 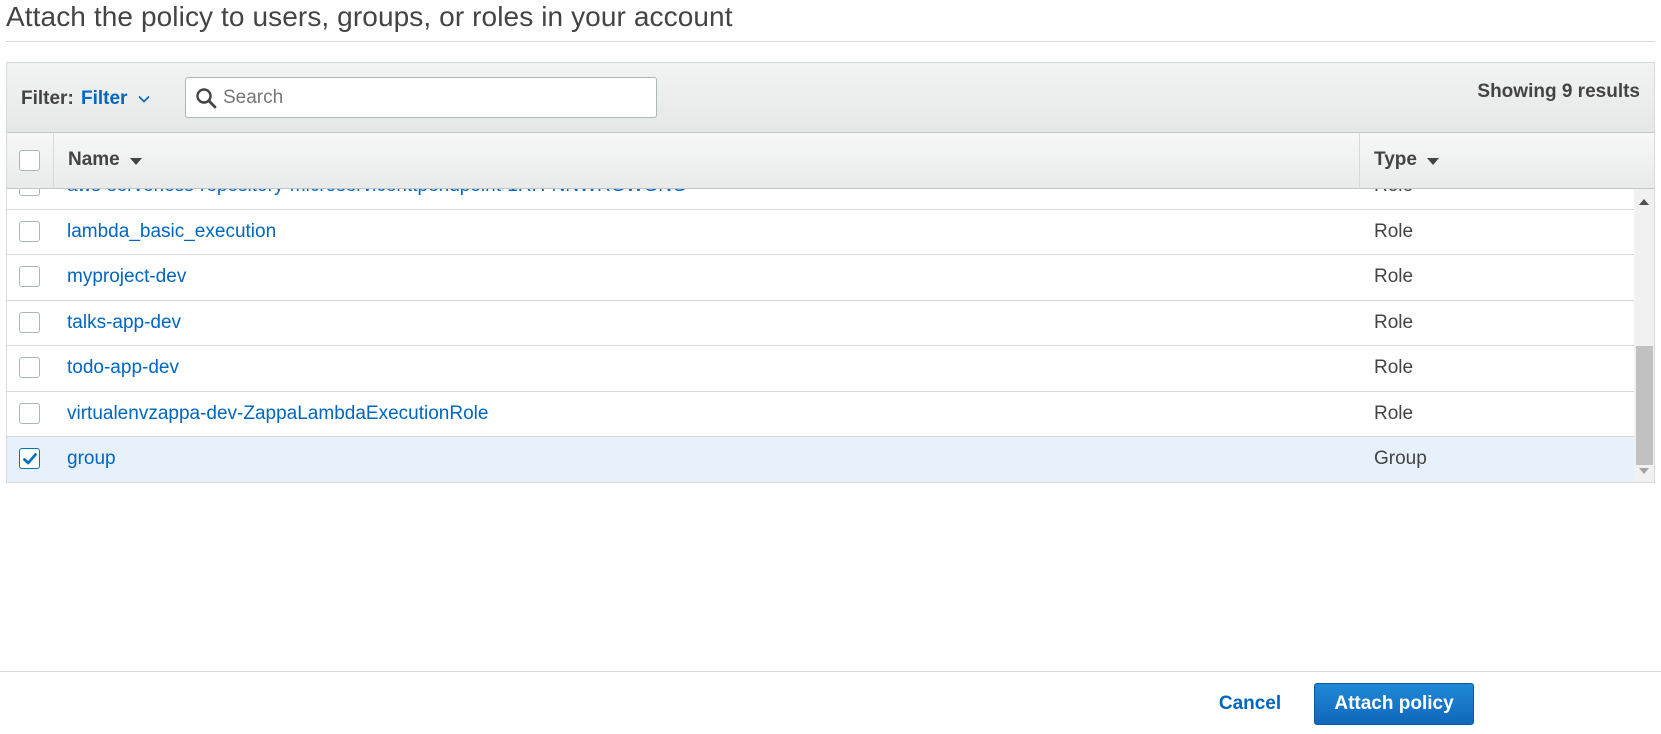 I want to click on table-row: lambda_basic_execution Role, so click(x=820, y=232).